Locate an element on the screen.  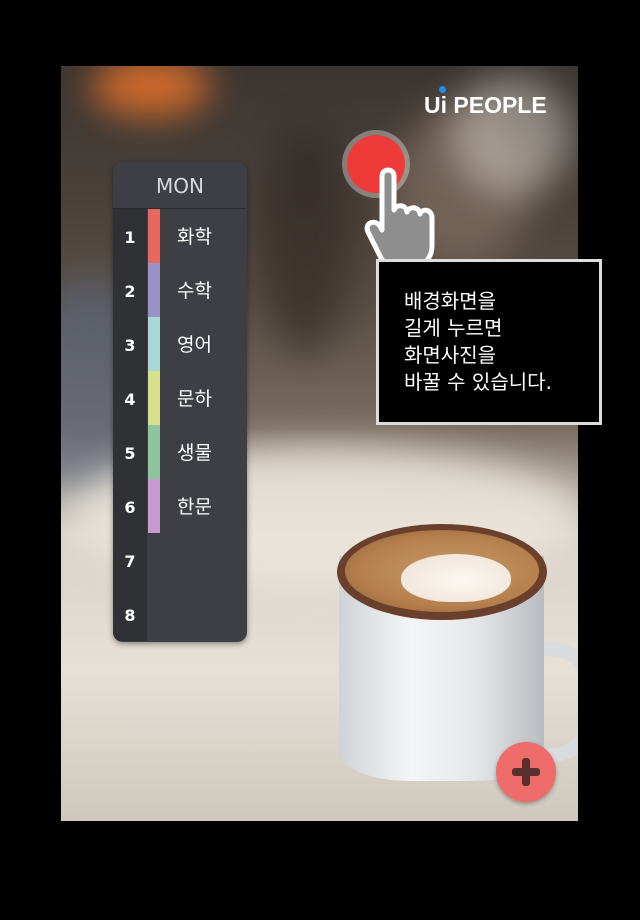
period-number: 5 is located at coordinates (130, 452).